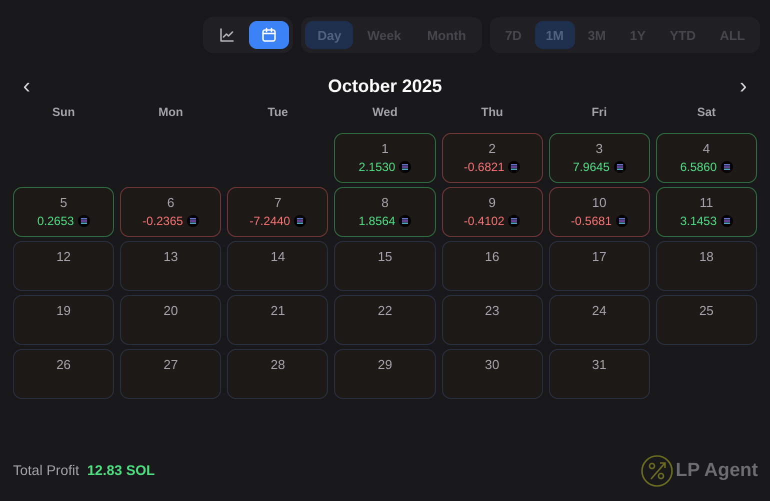 Image resolution: width=770 pixels, height=501 pixels. I want to click on day-cell: 8 1.8564, so click(385, 212).